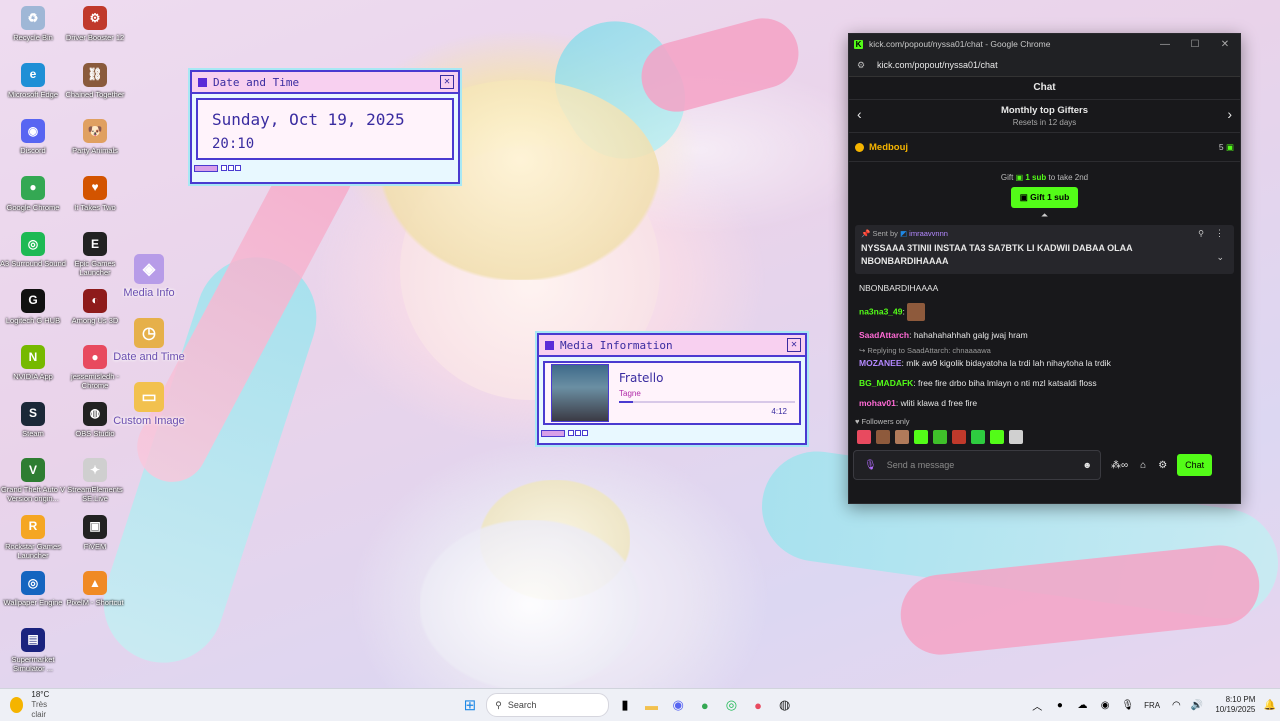 This screenshot has width=1280, height=721. I want to click on notification-bell-icon: 🔔, so click(1269, 705).